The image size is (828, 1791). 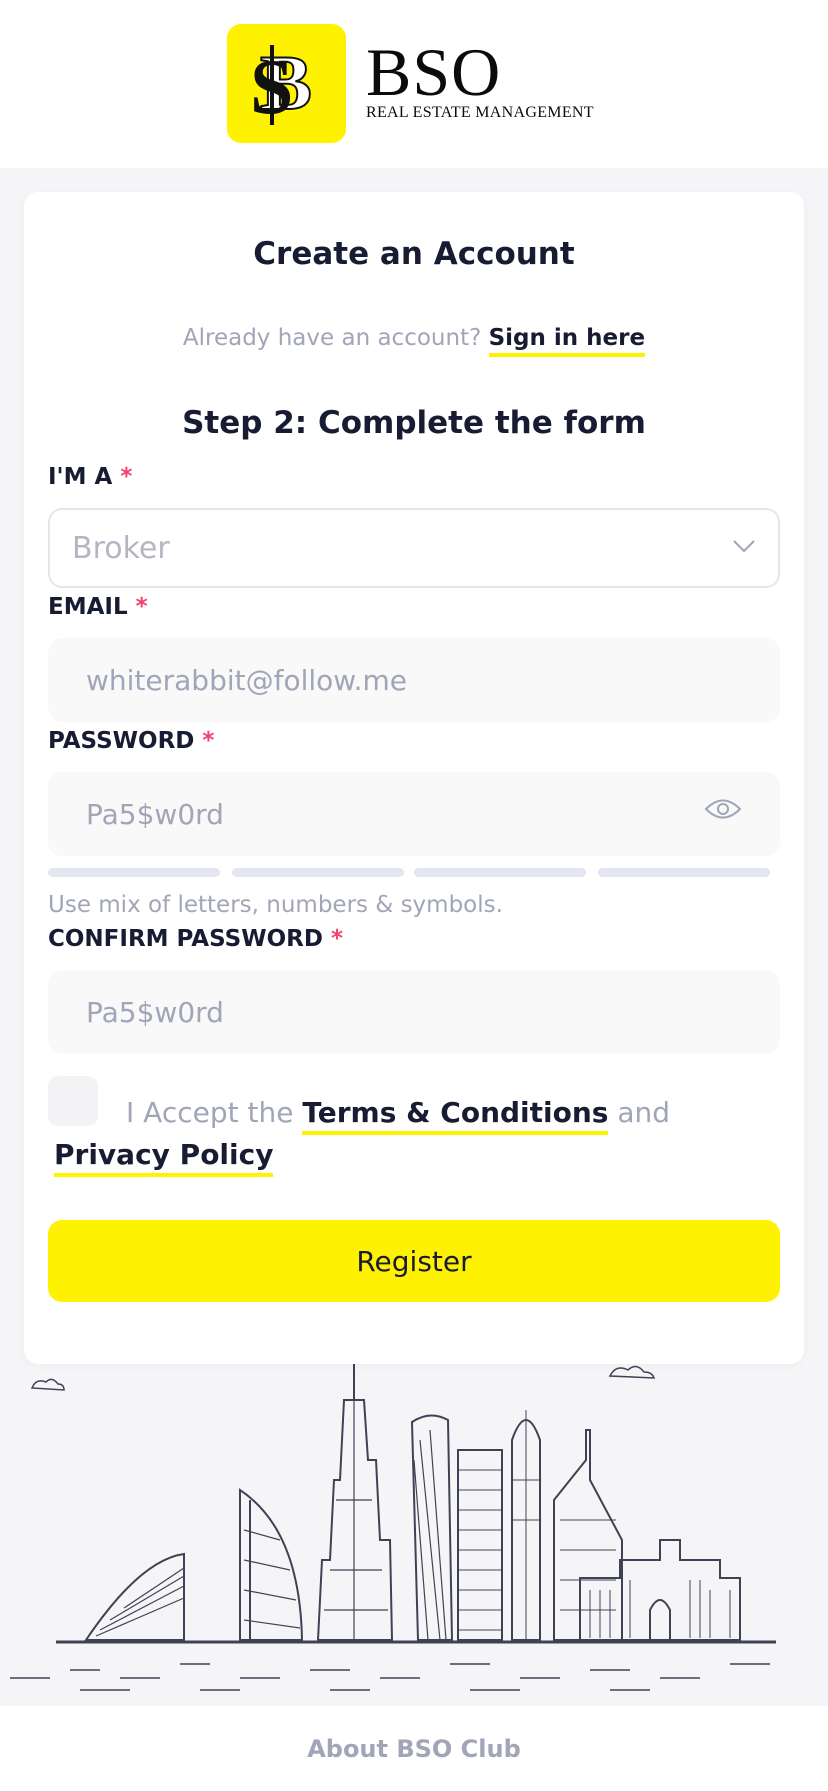 What do you see at coordinates (744, 546) in the screenshot?
I see `chevron-down-icon` at bounding box center [744, 546].